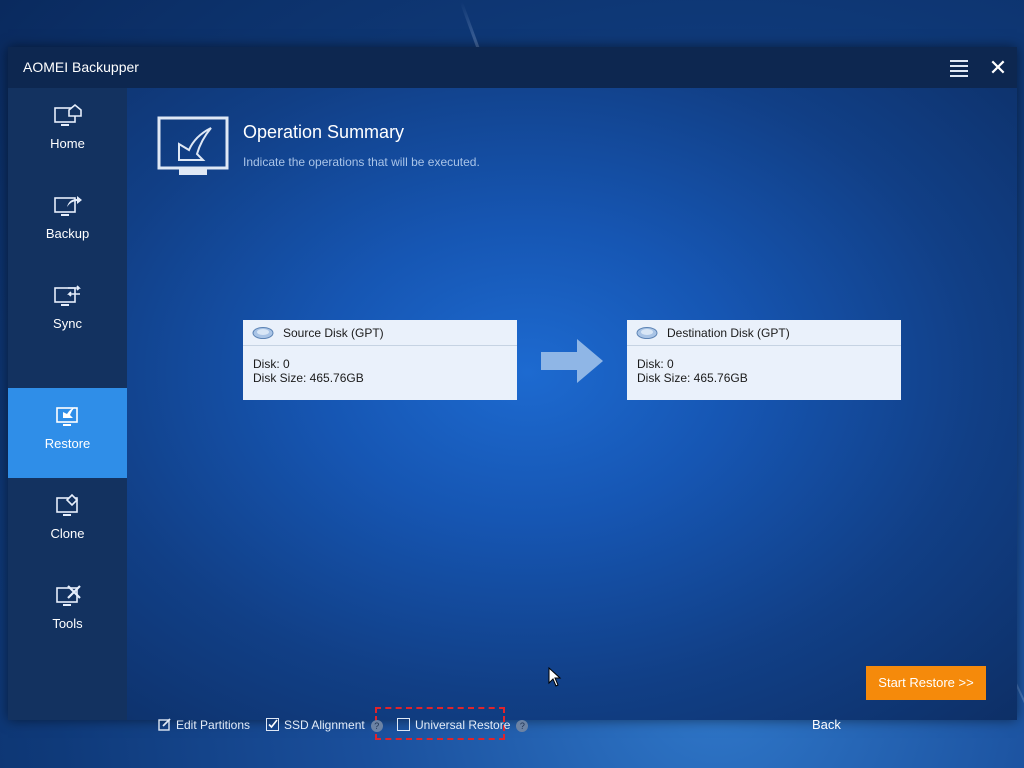 The height and width of the screenshot is (768, 1024). What do you see at coordinates (193, 145) in the screenshot?
I see `restore-summary-icon` at bounding box center [193, 145].